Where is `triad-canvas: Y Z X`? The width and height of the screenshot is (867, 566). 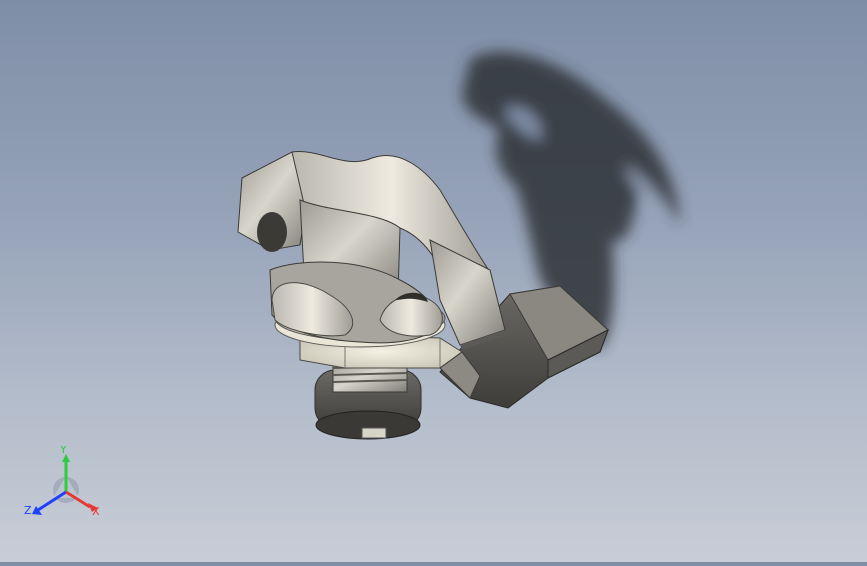 triad-canvas: Y Z X is located at coordinates (62, 480).